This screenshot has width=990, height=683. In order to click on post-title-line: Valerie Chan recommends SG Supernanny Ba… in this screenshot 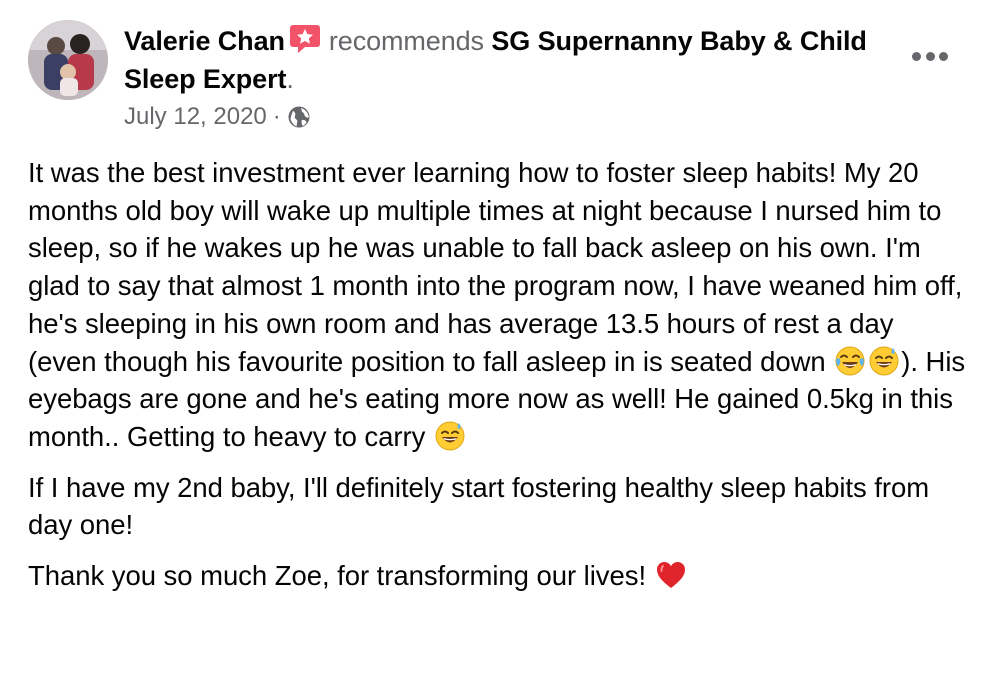, I will do `click(509, 60)`.